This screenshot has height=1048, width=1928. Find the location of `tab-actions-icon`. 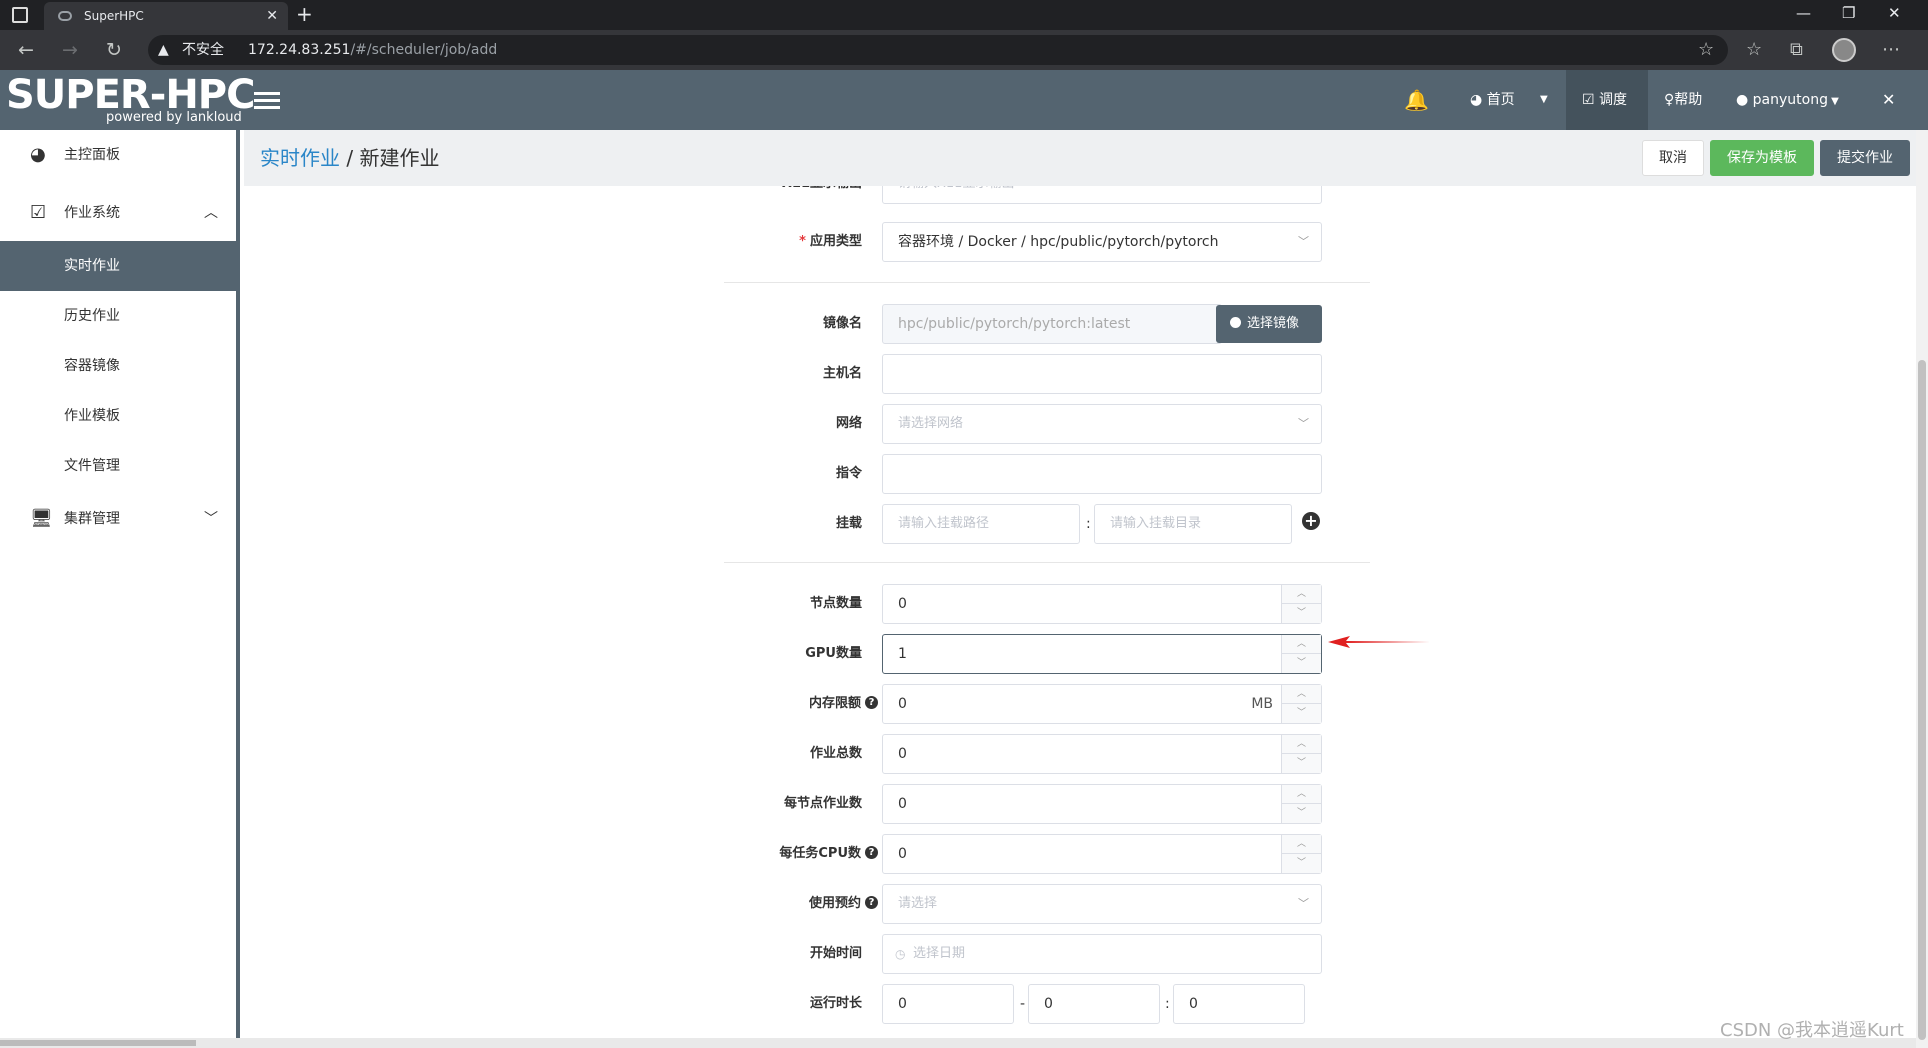

tab-actions-icon is located at coordinates (20, 15).